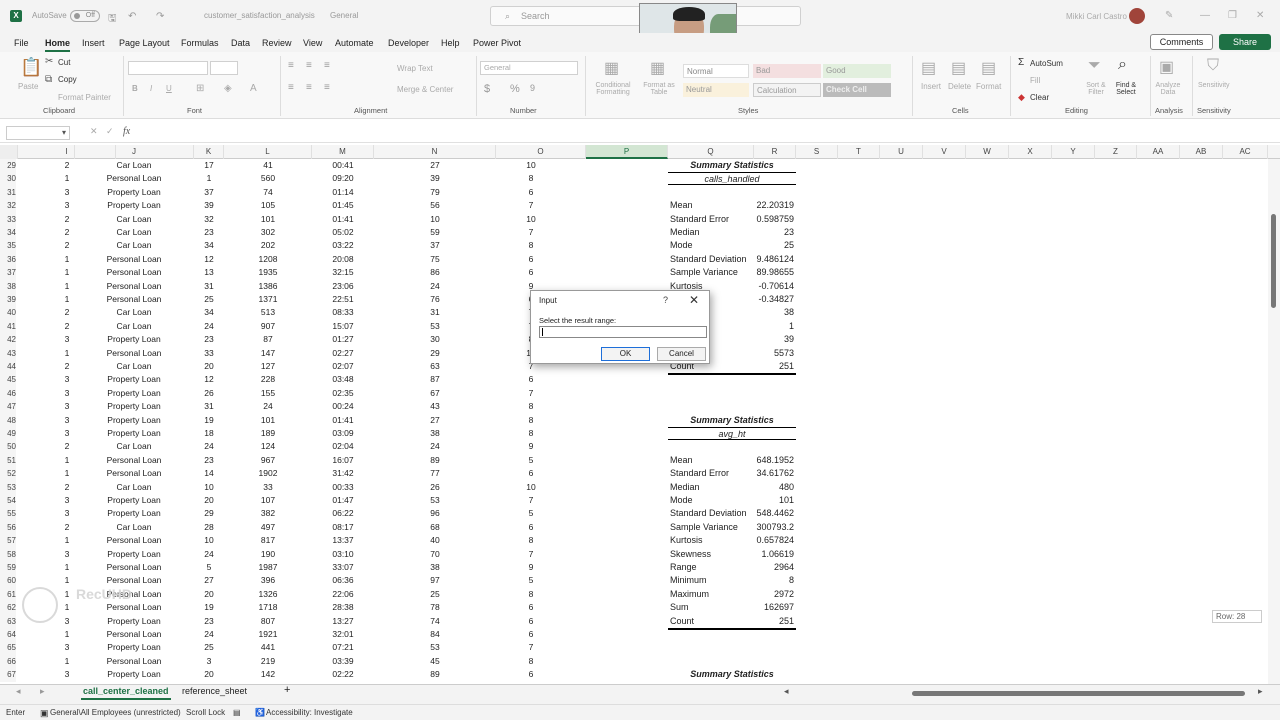  What do you see at coordinates (209, 339) in the screenshot?
I see `cell-k: 23` at bounding box center [209, 339].